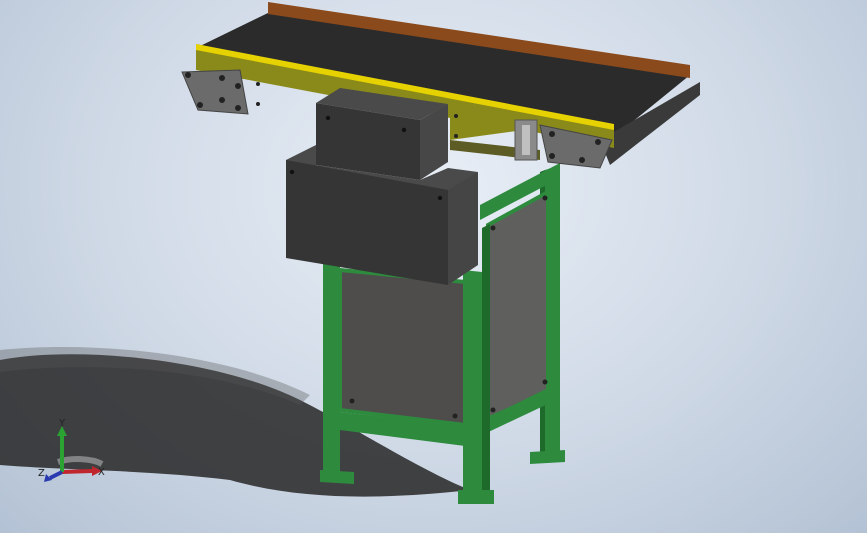  I want to click on y-axis-label: Y, so click(62, 423).